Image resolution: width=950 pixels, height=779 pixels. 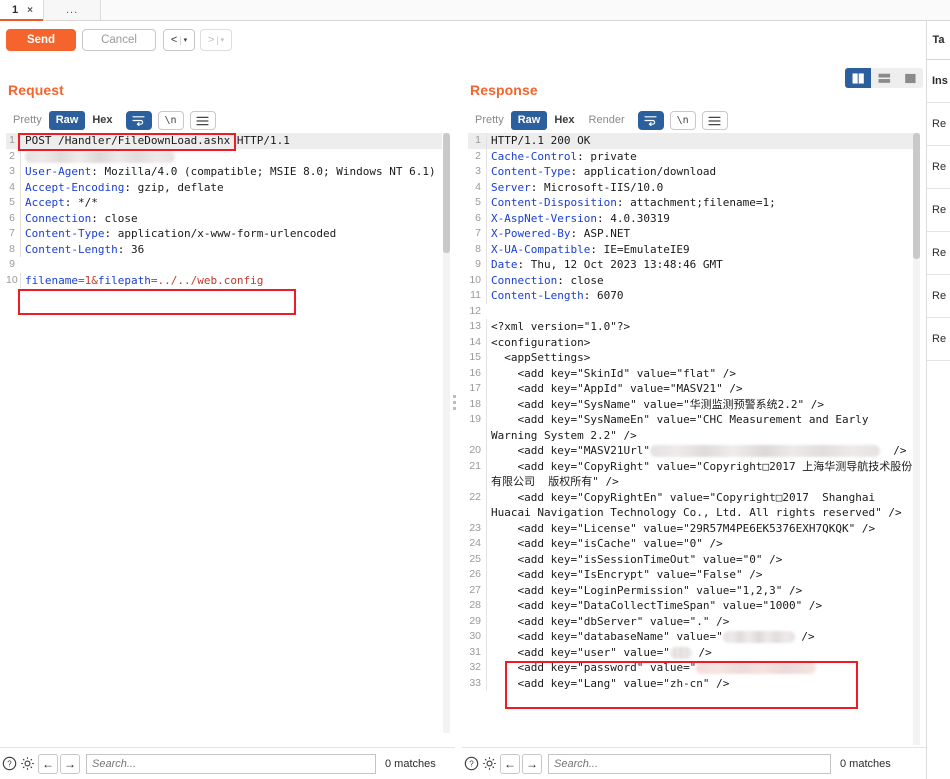 What do you see at coordinates (124, 280) in the screenshot?
I see `code-token: filepath` at bounding box center [124, 280].